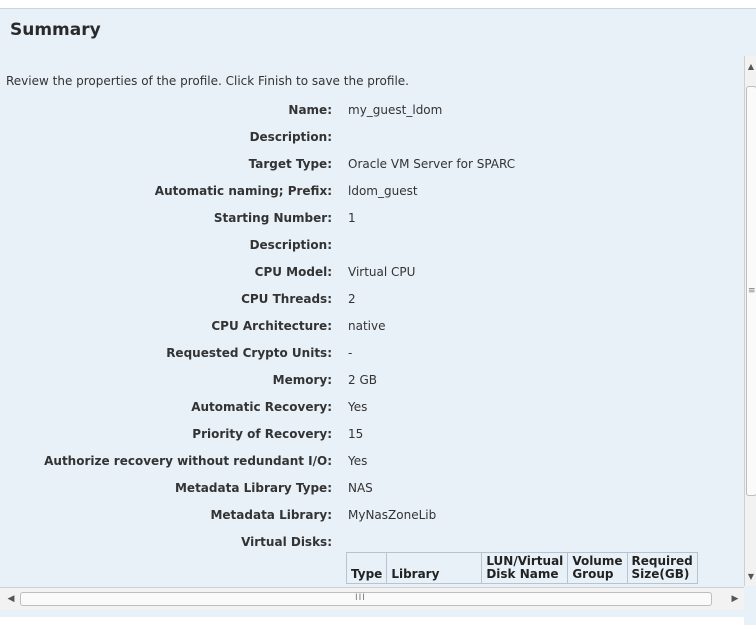 This screenshot has width=756, height=625. I want to click on column-header-type: Type, so click(366, 568).